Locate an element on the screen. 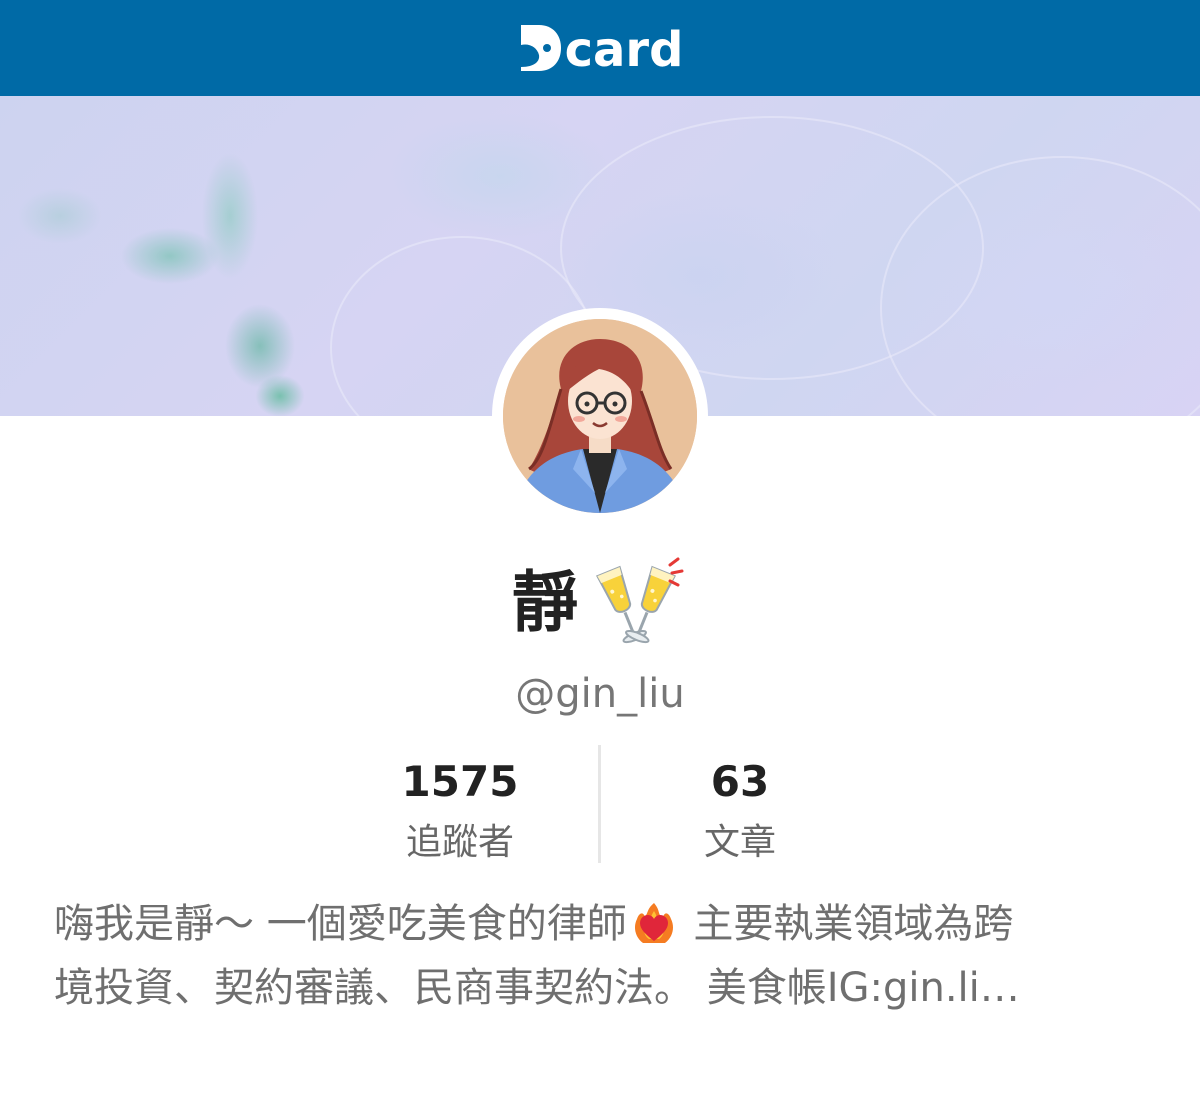 The width and height of the screenshot is (1200, 1110). profile-name: 靜 is located at coordinates (545, 602).